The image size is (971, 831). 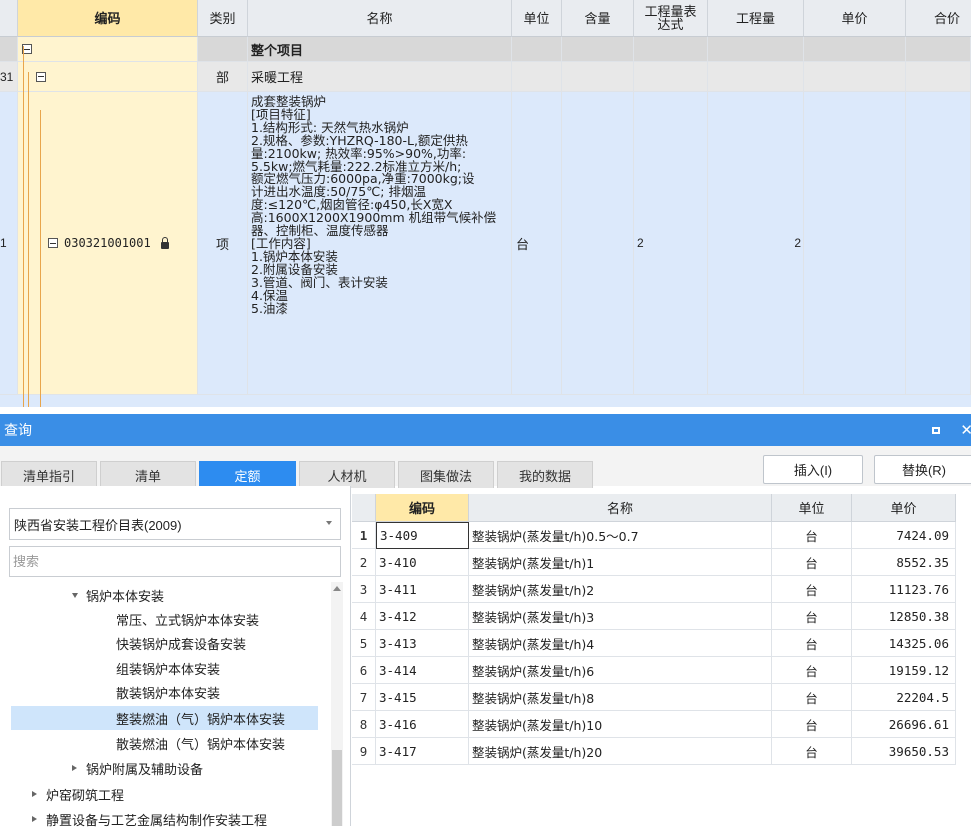 What do you see at coordinates (620, 724) in the screenshot?
I see `quota-name-cell: 整装锅炉(蒸发量t/h)10` at bounding box center [620, 724].